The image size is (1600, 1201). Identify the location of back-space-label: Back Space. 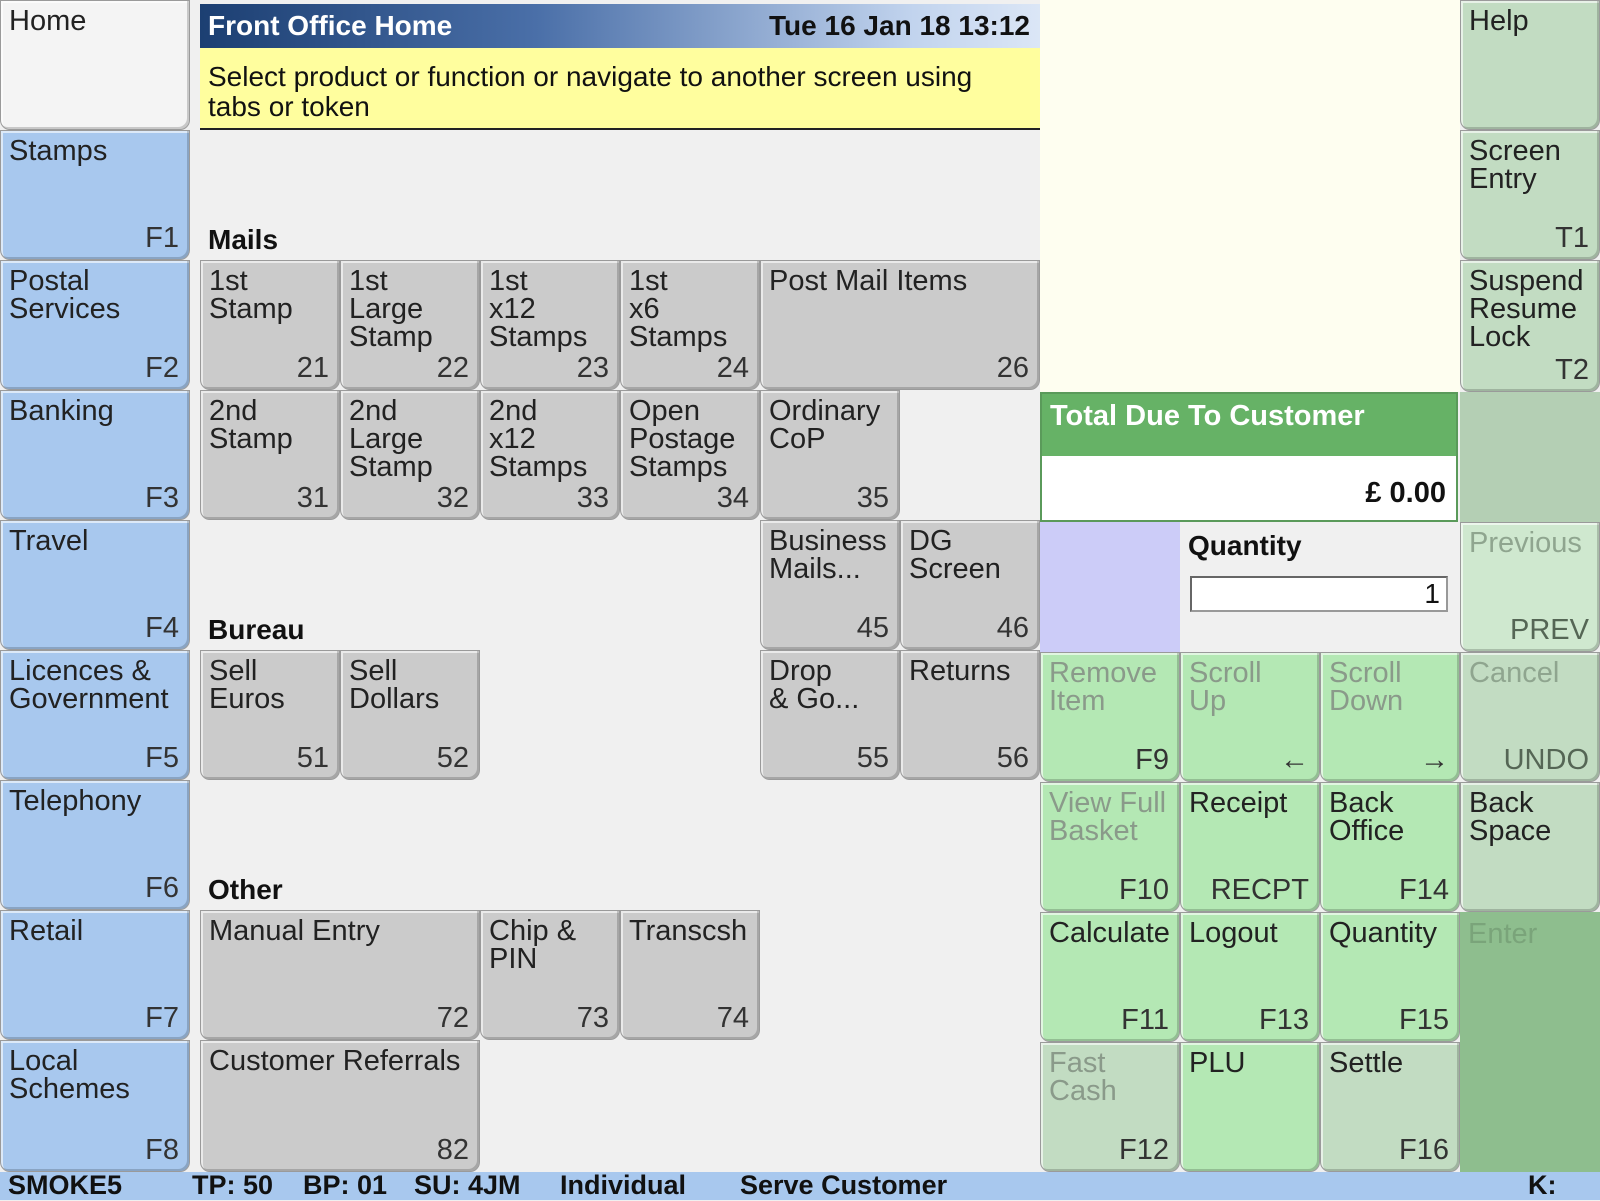
(1510, 817).